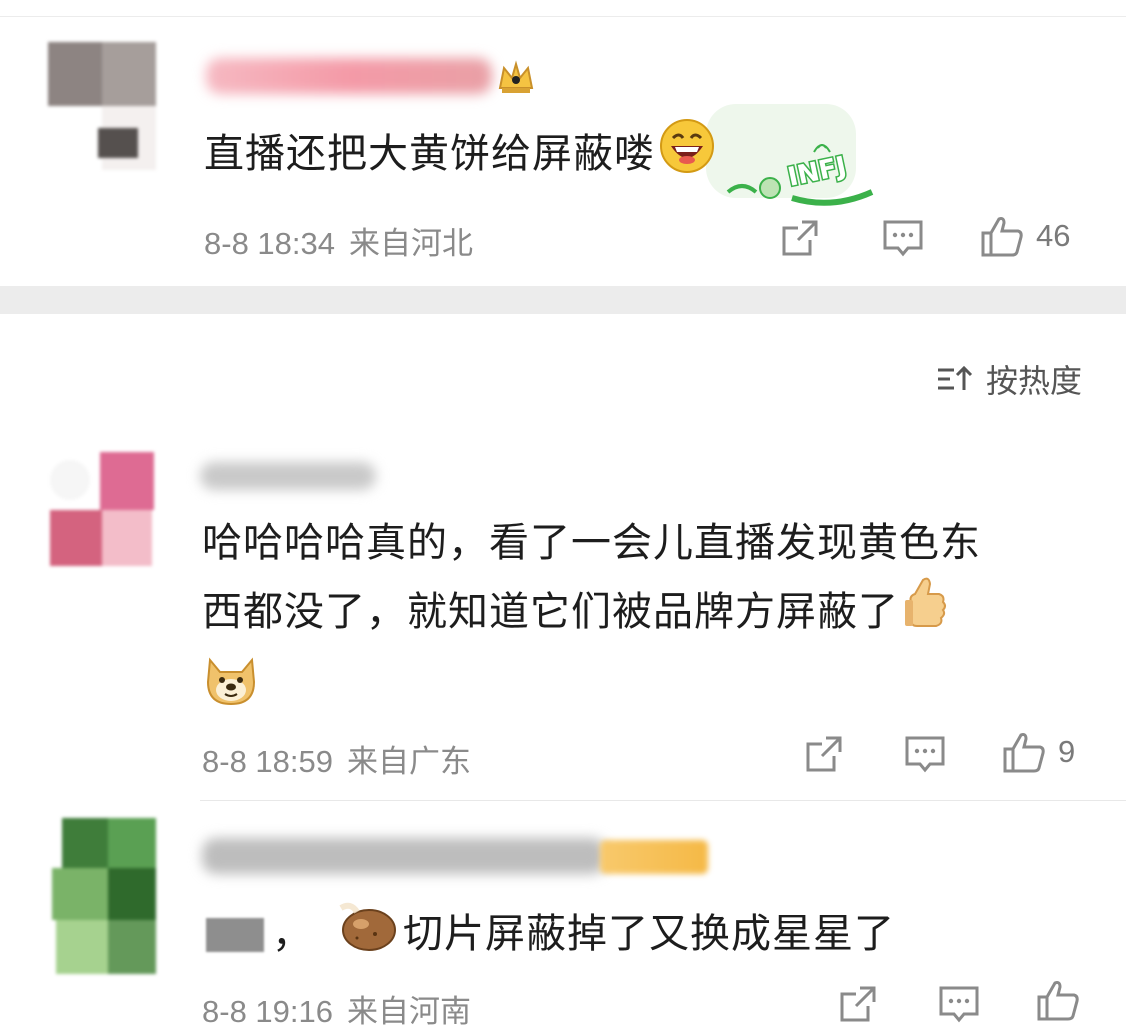 This screenshot has width=1126, height=1031. I want to click on comment-text-prefix: ，, so click(292, 934).